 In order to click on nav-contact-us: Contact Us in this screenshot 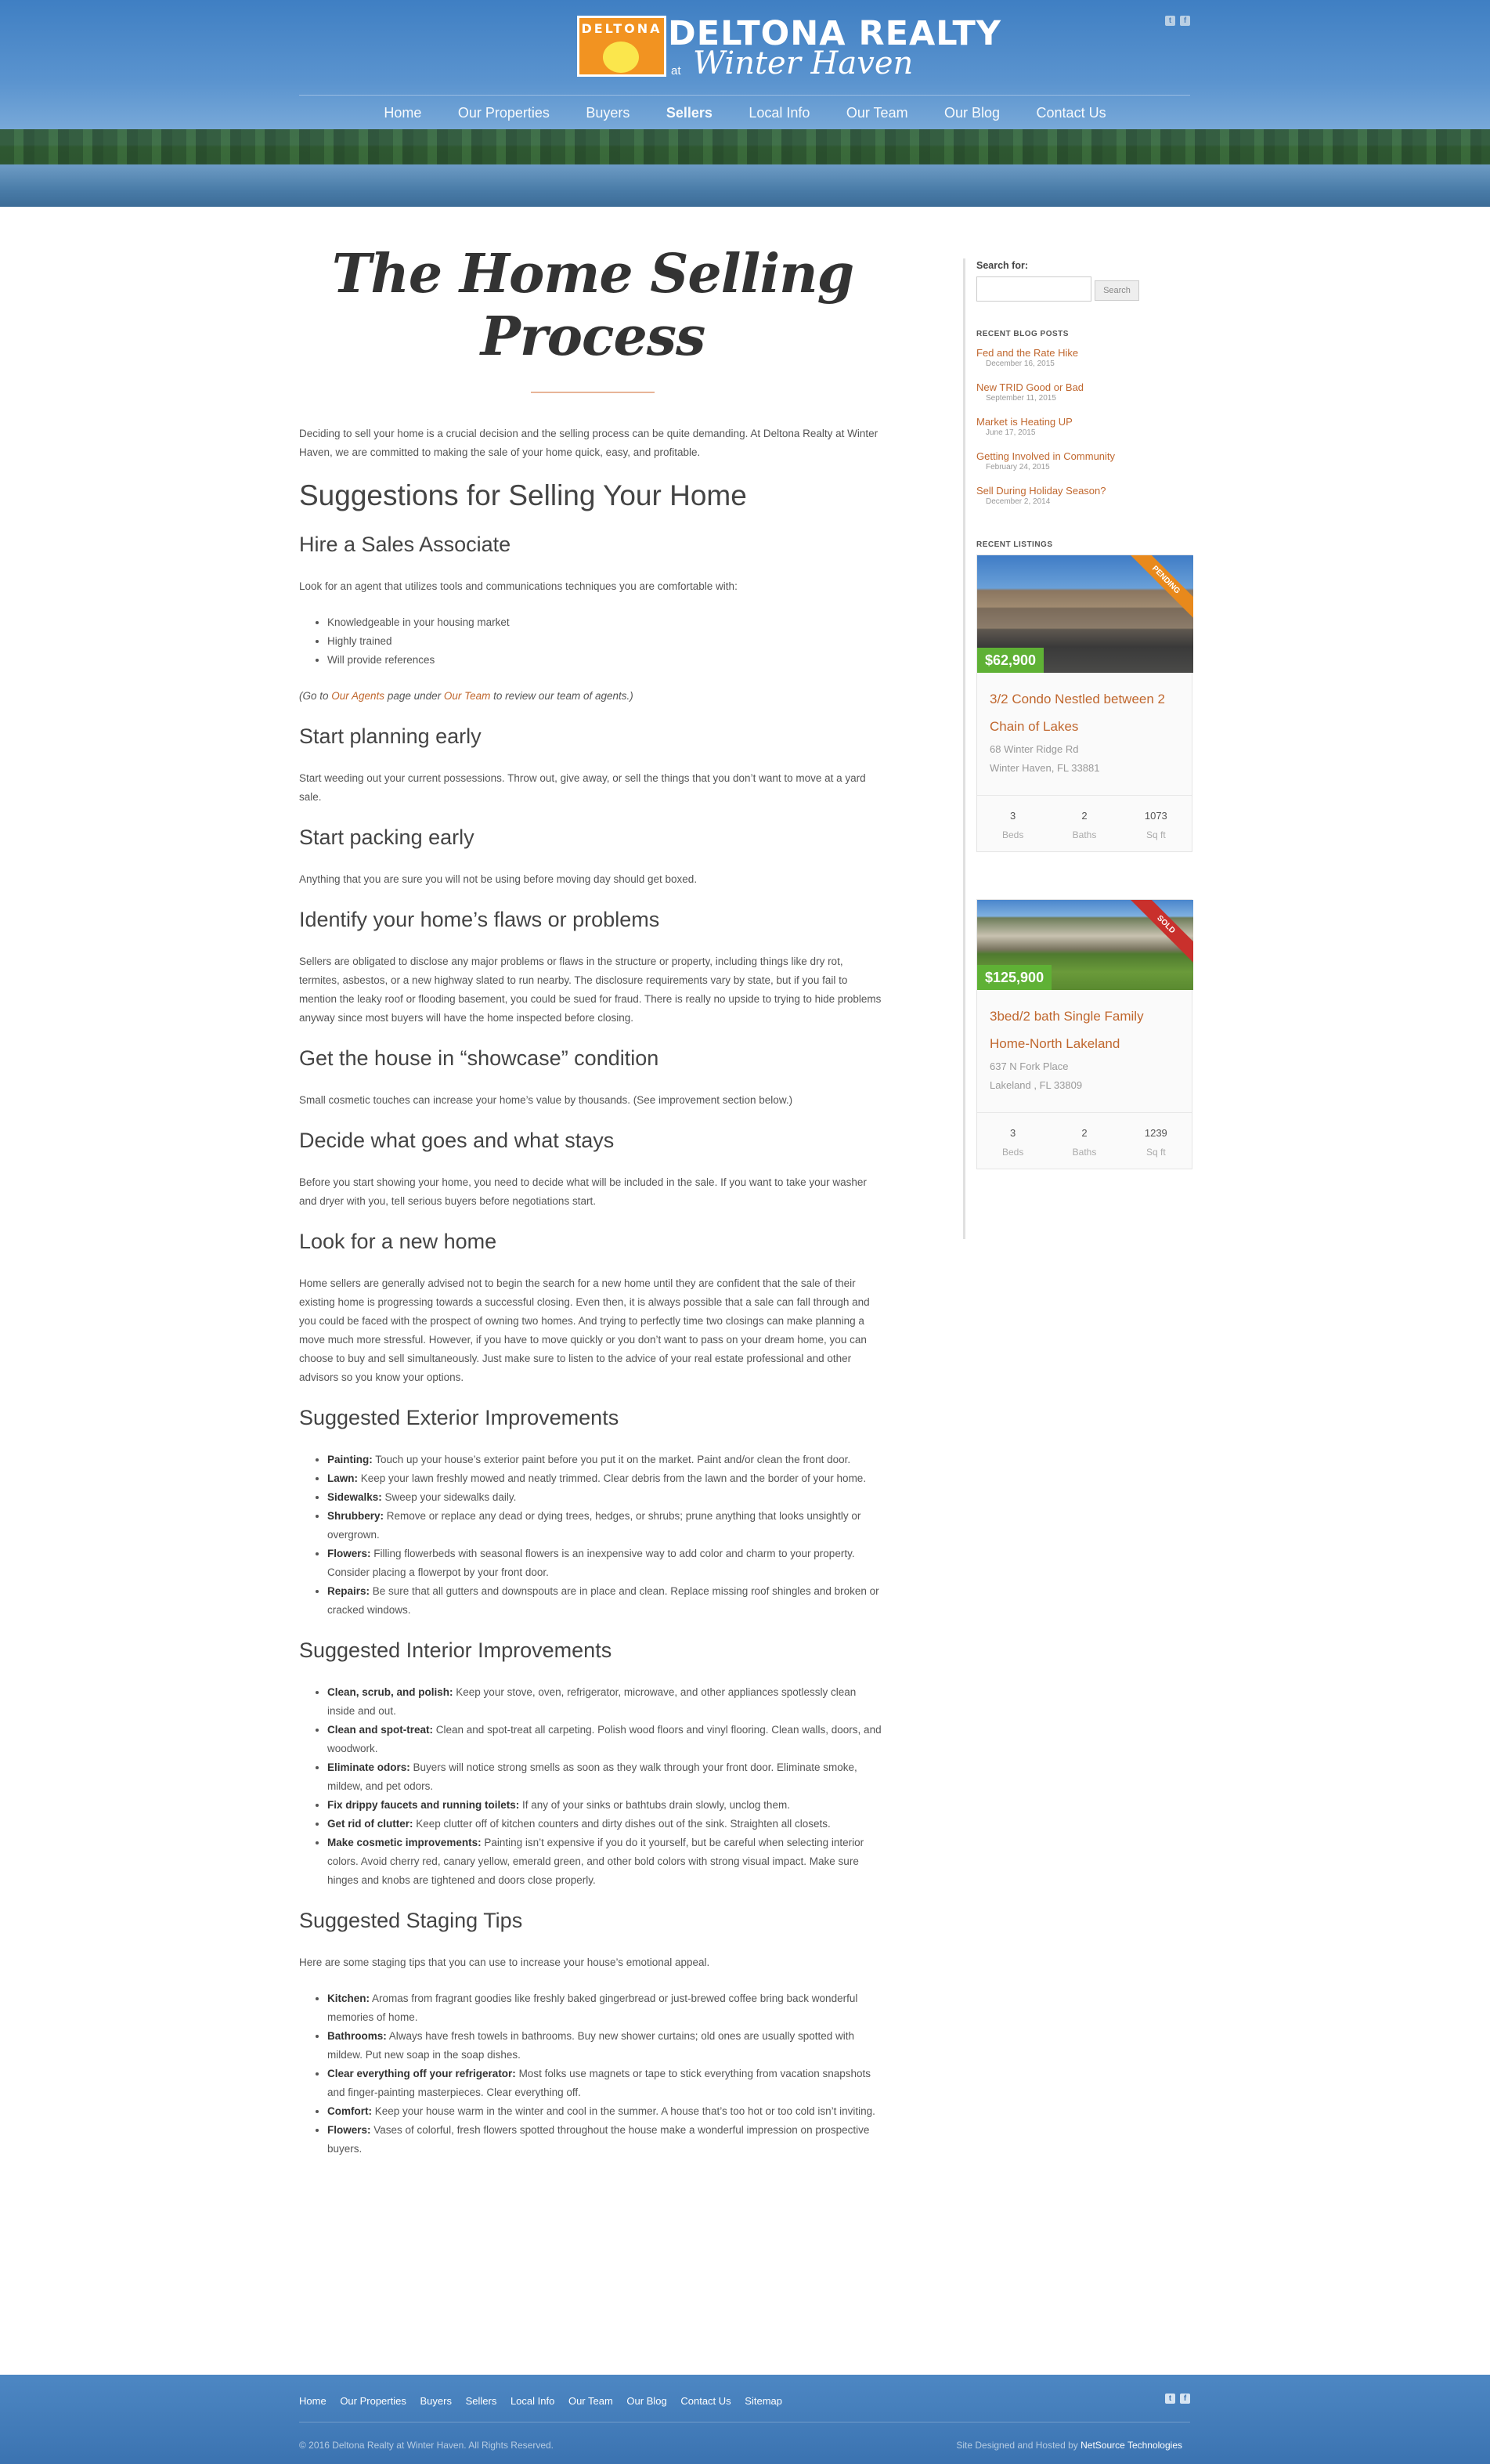, I will do `click(1071, 113)`.